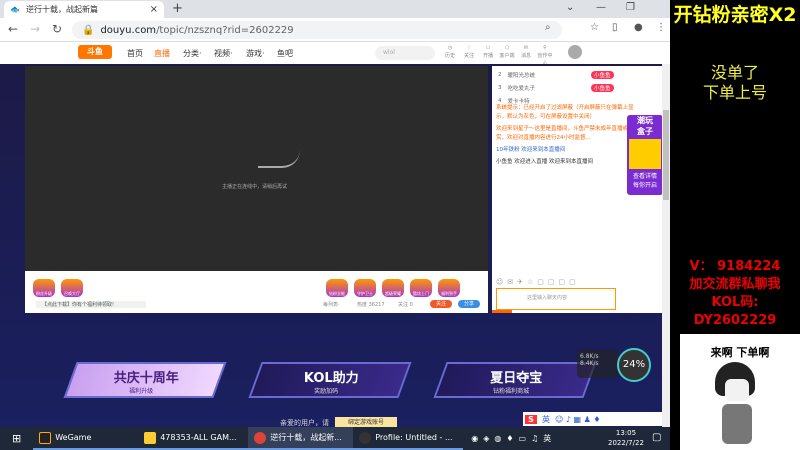  What do you see at coordinates (405, 305) in the screenshot?
I see `follow-count: 关注 0` at bounding box center [405, 305].